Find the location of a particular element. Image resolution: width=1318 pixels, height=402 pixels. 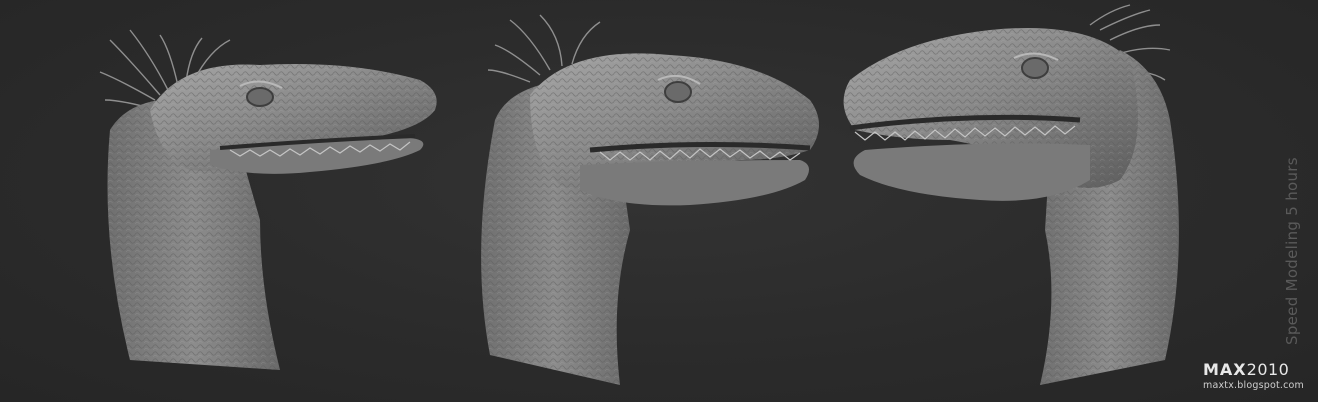

logo-mark: MAX2010 is located at coordinates (1253, 370).